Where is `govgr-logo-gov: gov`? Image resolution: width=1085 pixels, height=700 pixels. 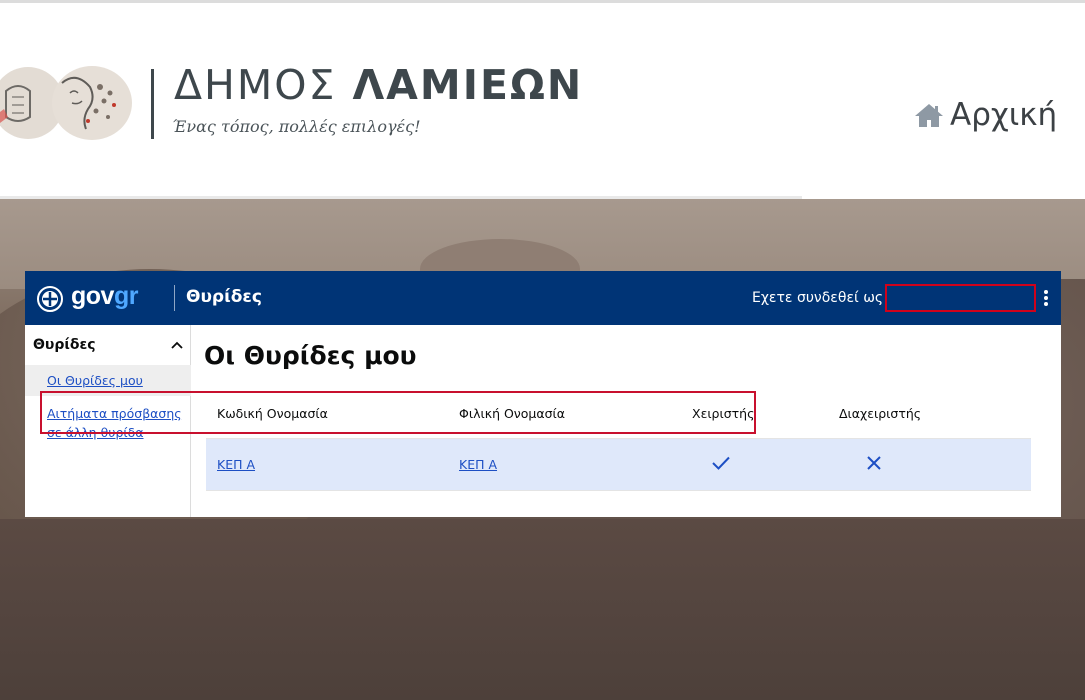
govgr-logo-gov: gov is located at coordinates (92, 296).